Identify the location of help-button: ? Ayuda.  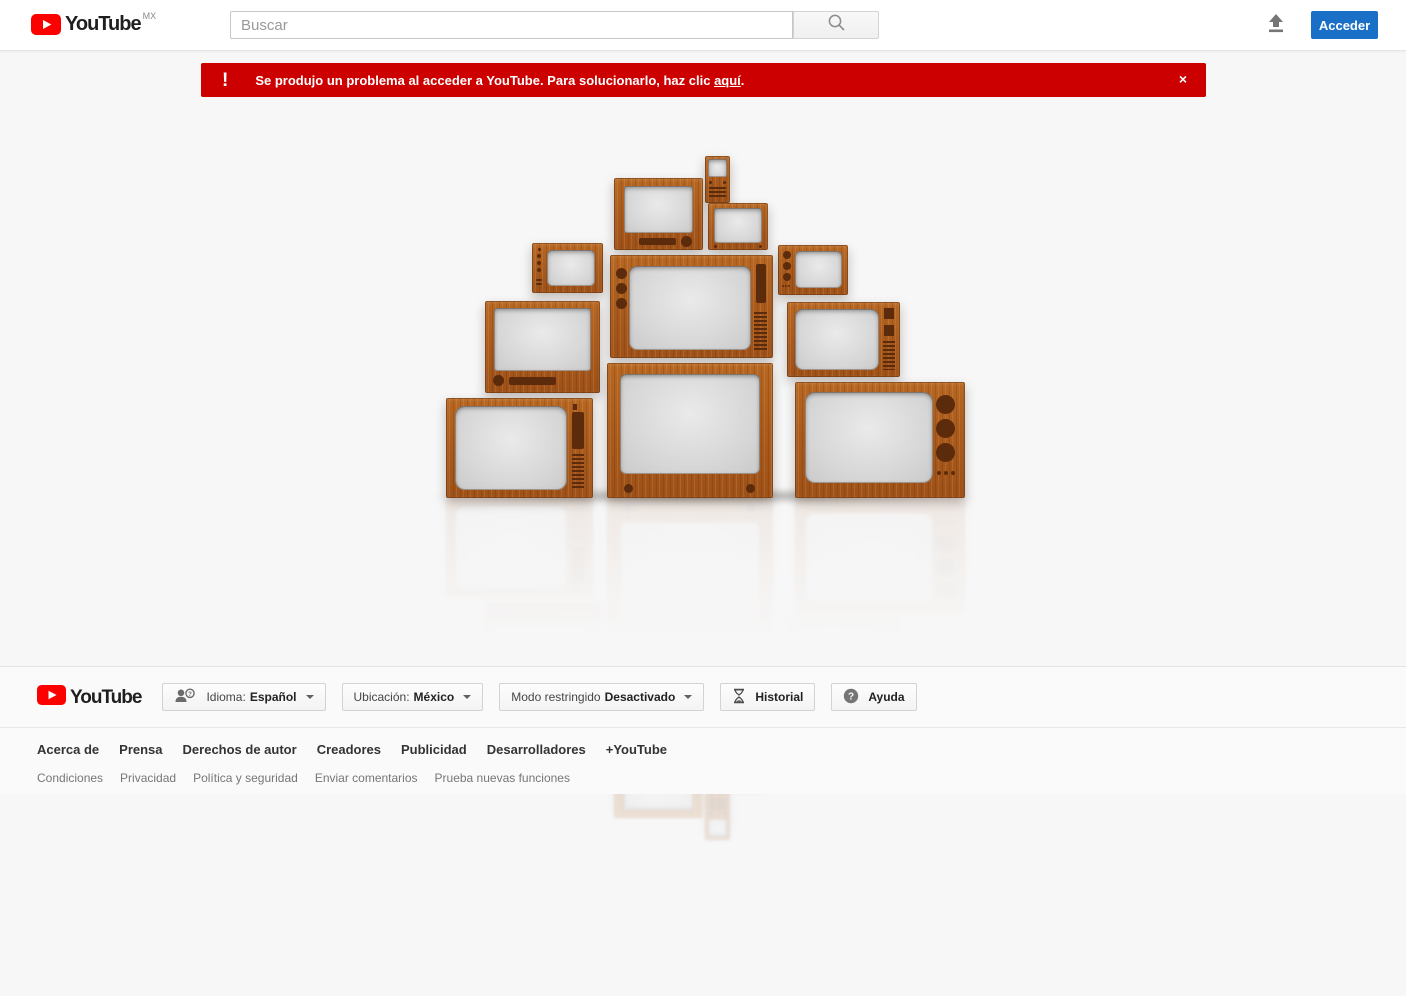
(874, 697).